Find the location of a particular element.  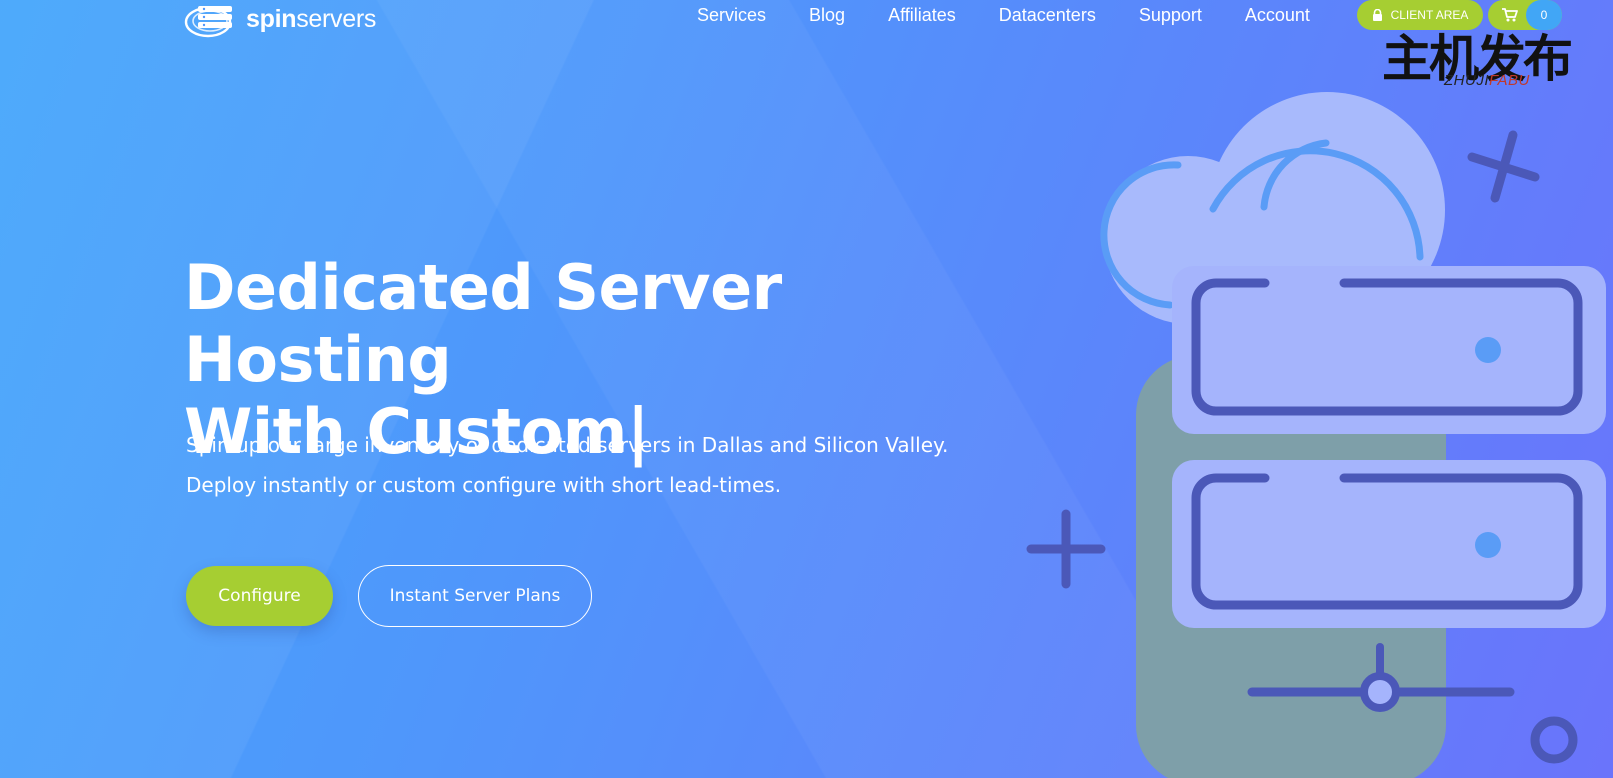

cross-icon is located at coordinates (1503, 166).